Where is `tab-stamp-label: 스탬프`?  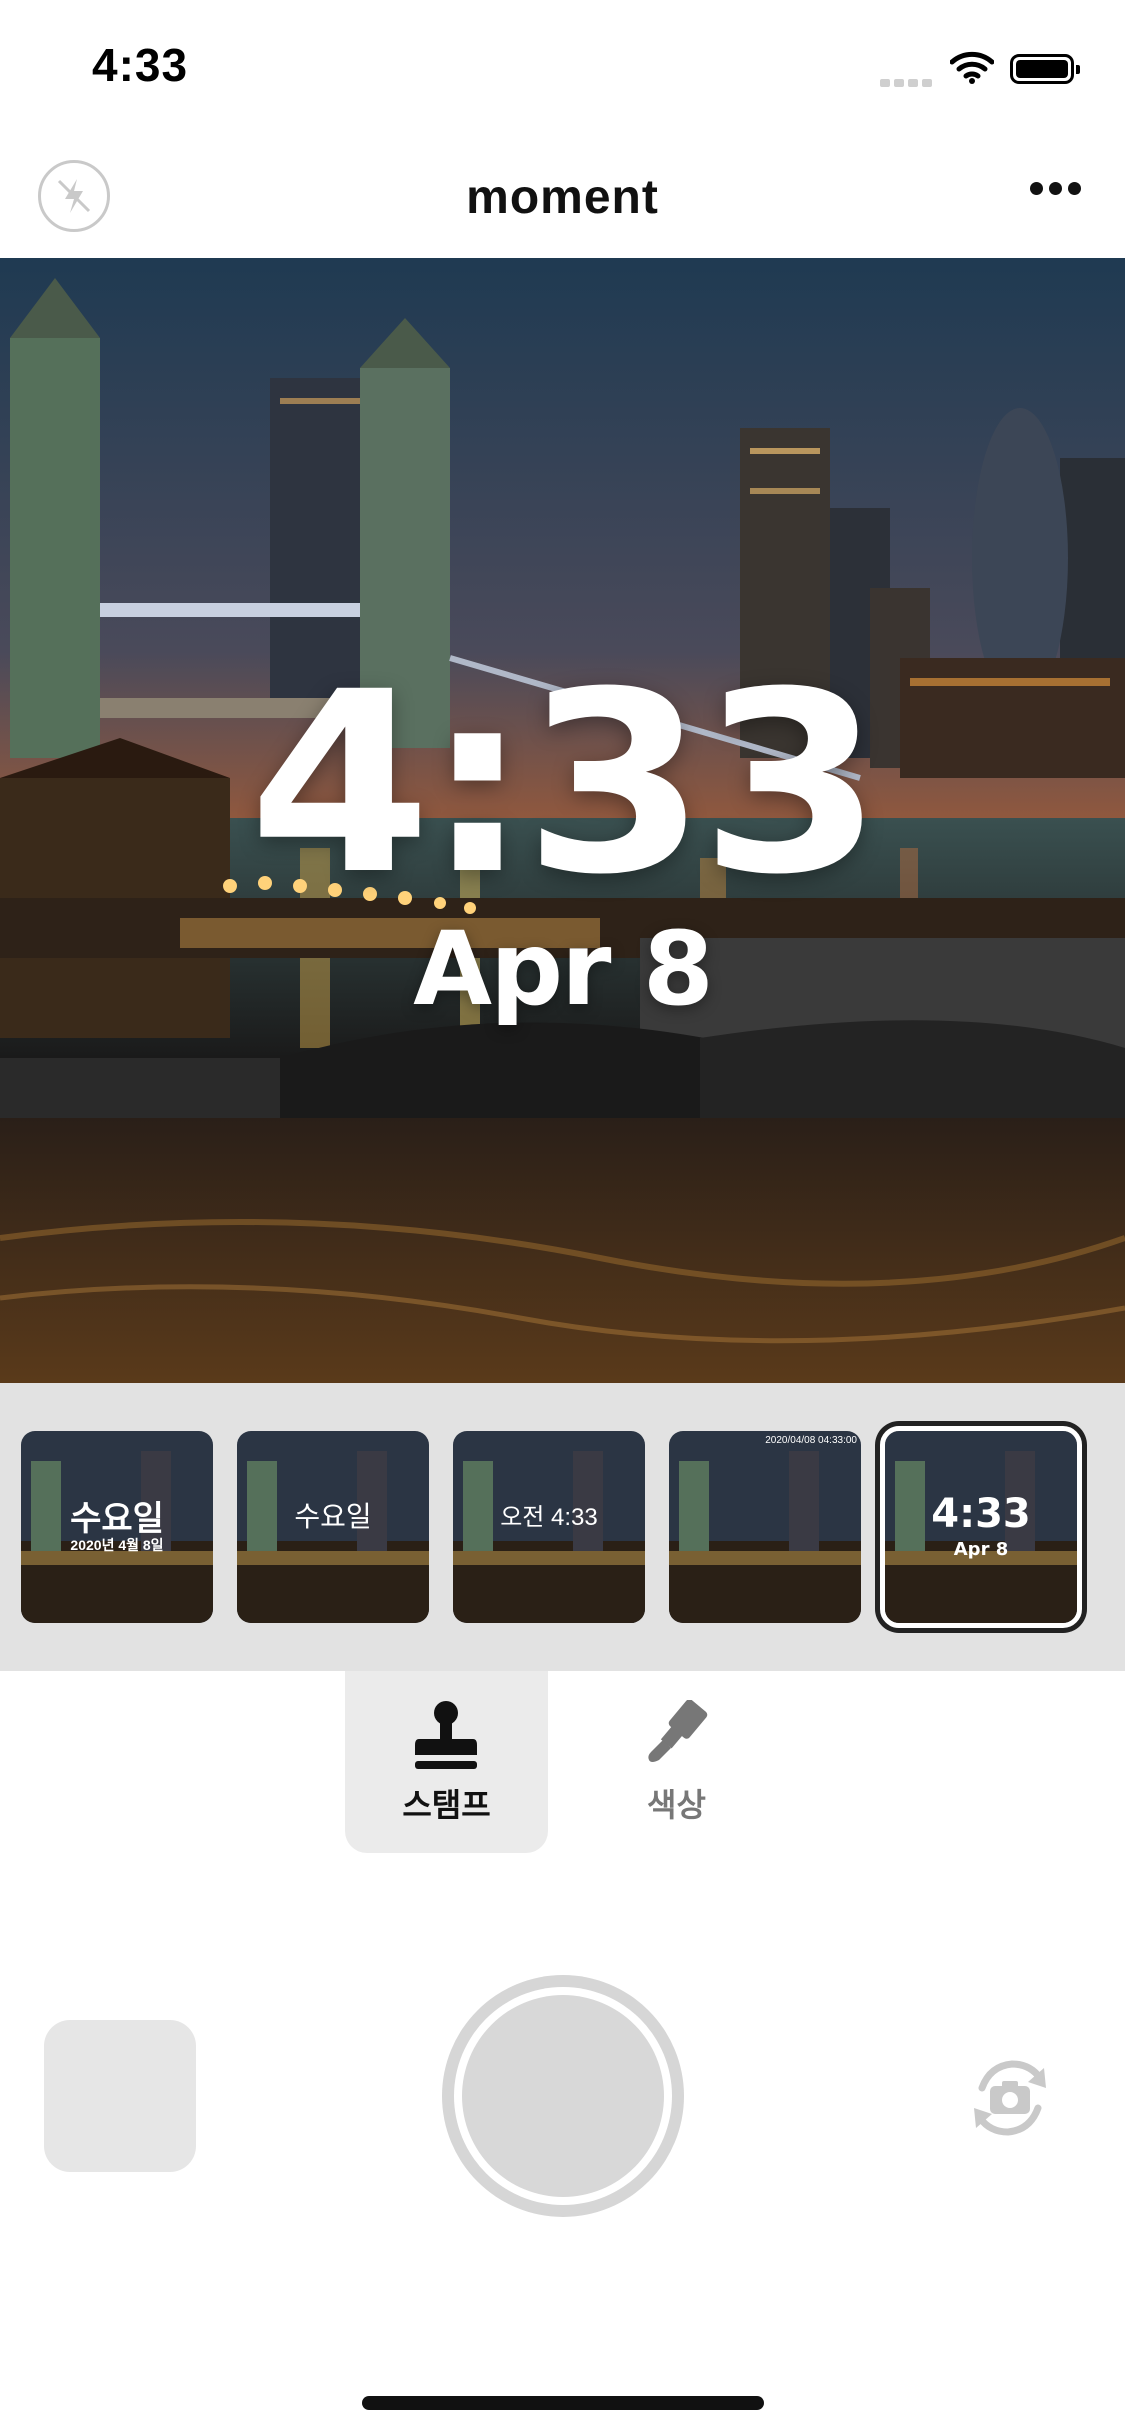
tab-stamp-label: 스탬프 is located at coordinates (446, 1805).